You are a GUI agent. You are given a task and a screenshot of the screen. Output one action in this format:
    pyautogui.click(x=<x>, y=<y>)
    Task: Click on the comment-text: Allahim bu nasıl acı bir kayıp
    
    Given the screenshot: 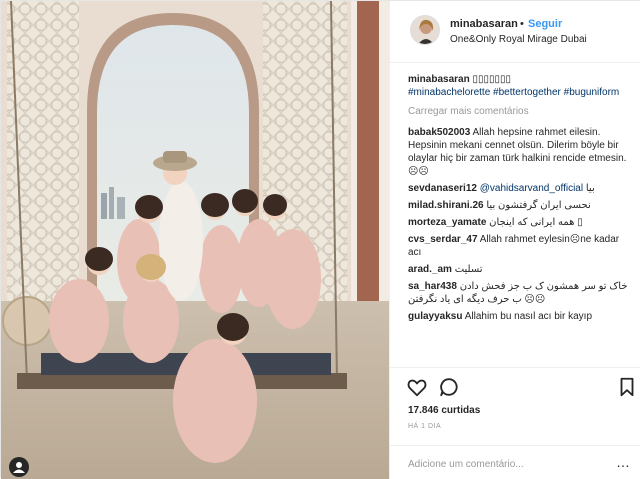 What is the action you would take?
    pyautogui.click(x=528, y=316)
    